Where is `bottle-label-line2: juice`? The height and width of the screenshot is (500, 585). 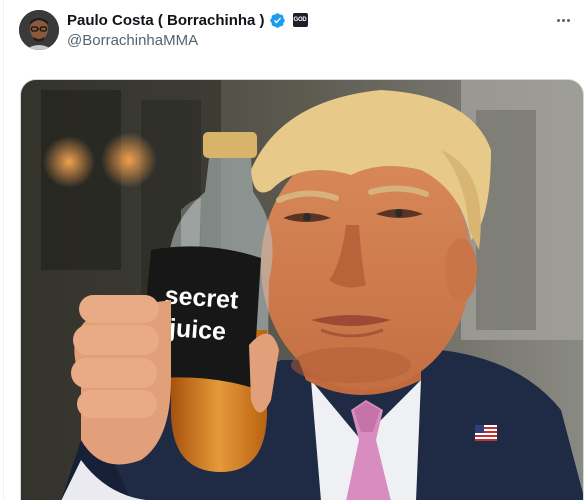 bottle-label-line2: juice is located at coordinates (197, 330).